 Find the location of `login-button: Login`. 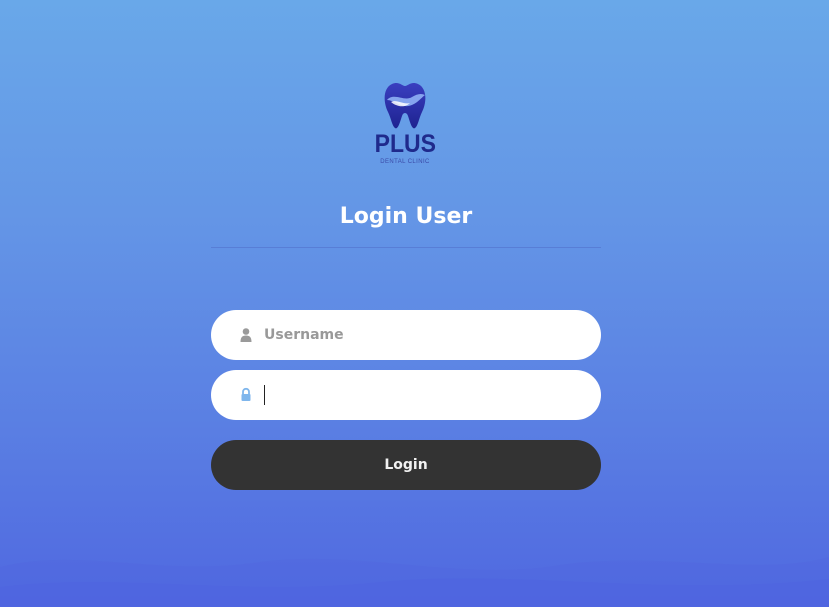

login-button: Login is located at coordinates (406, 465).